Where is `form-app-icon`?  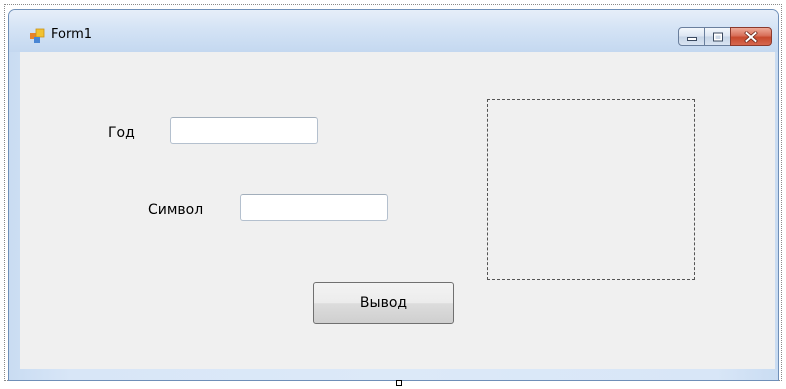
form-app-icon is located at coordinates (37, 36).